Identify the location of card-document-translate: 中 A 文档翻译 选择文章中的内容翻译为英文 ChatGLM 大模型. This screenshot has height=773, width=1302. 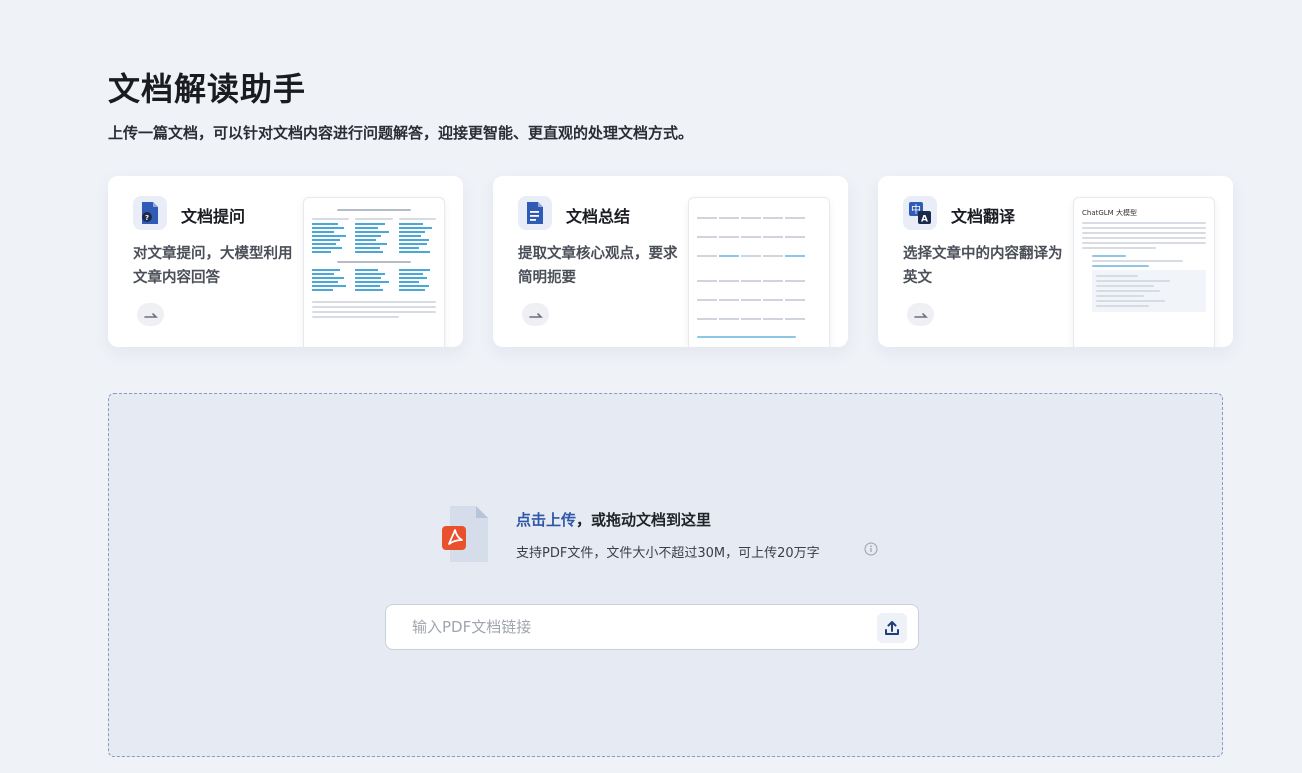
(1055, 261).